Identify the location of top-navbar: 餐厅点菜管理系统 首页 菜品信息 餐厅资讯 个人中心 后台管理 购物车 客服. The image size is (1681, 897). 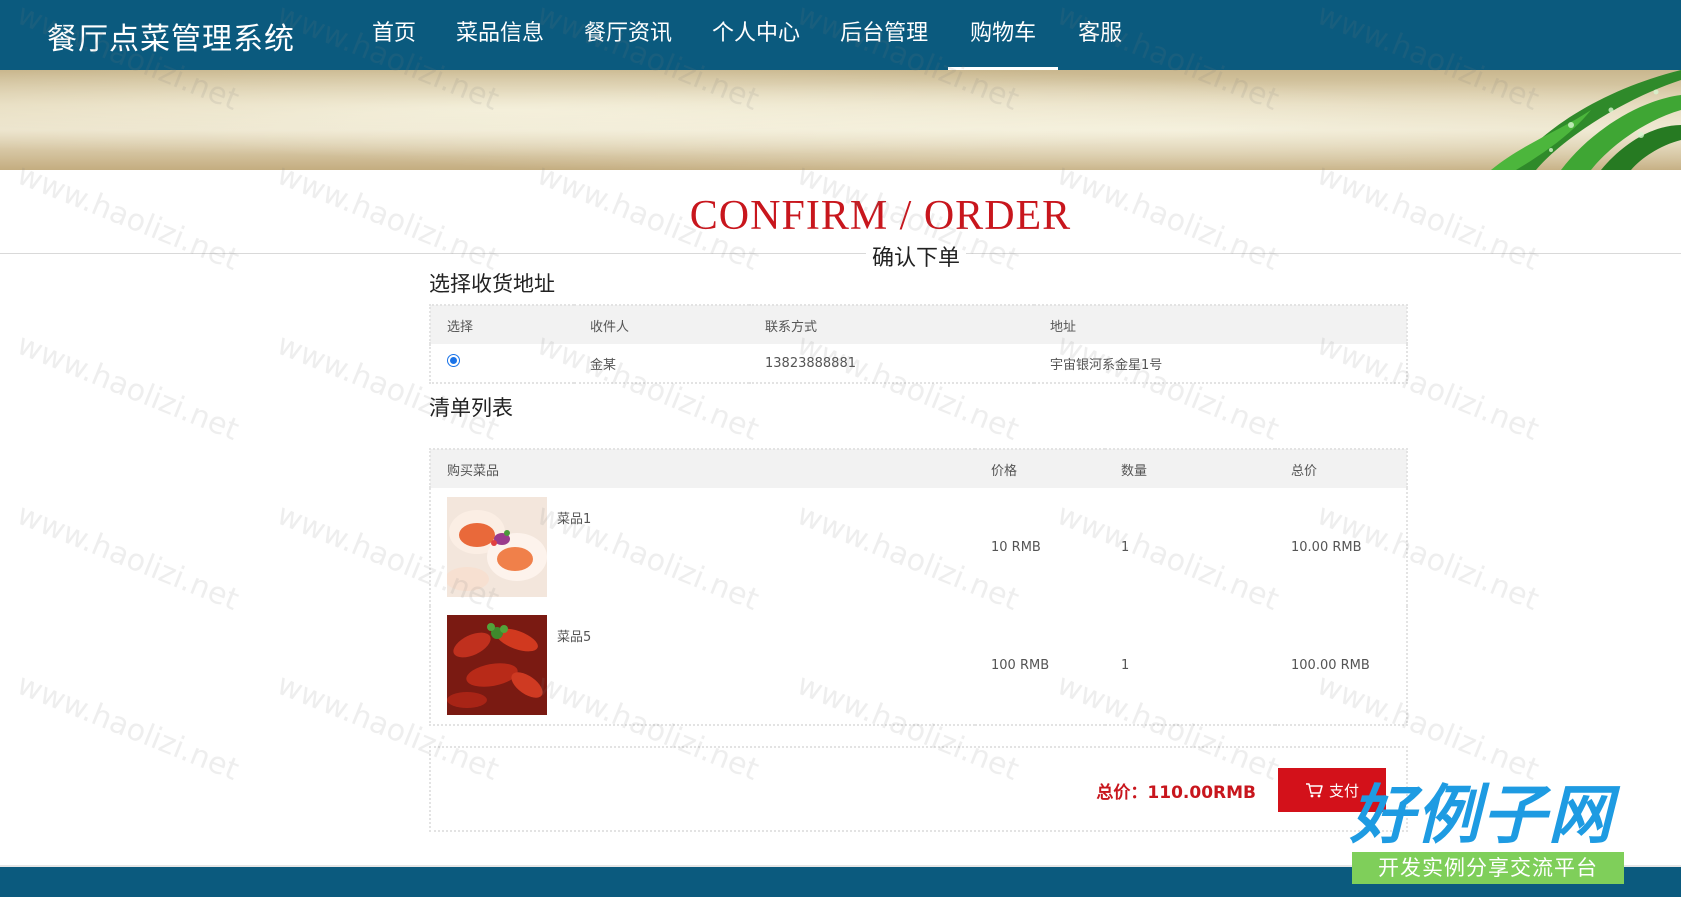
(840, 35).